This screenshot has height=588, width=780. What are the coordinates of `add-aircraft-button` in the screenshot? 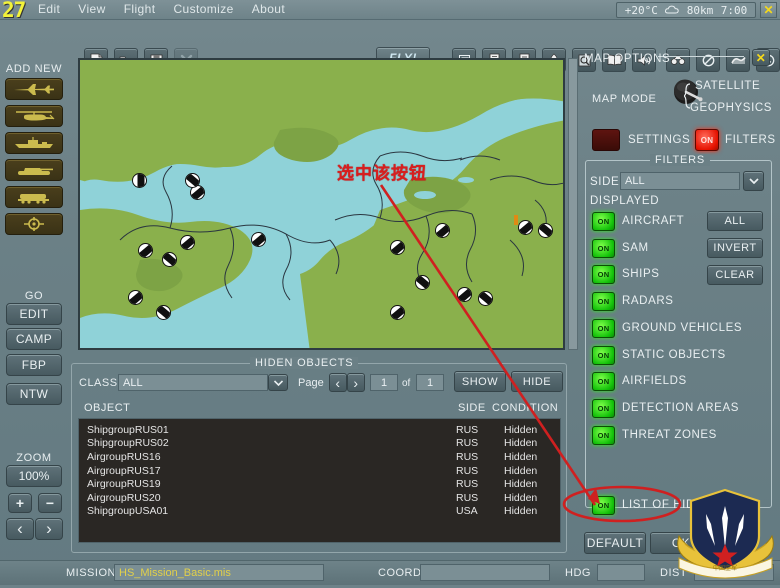 It's located at (34, 89).